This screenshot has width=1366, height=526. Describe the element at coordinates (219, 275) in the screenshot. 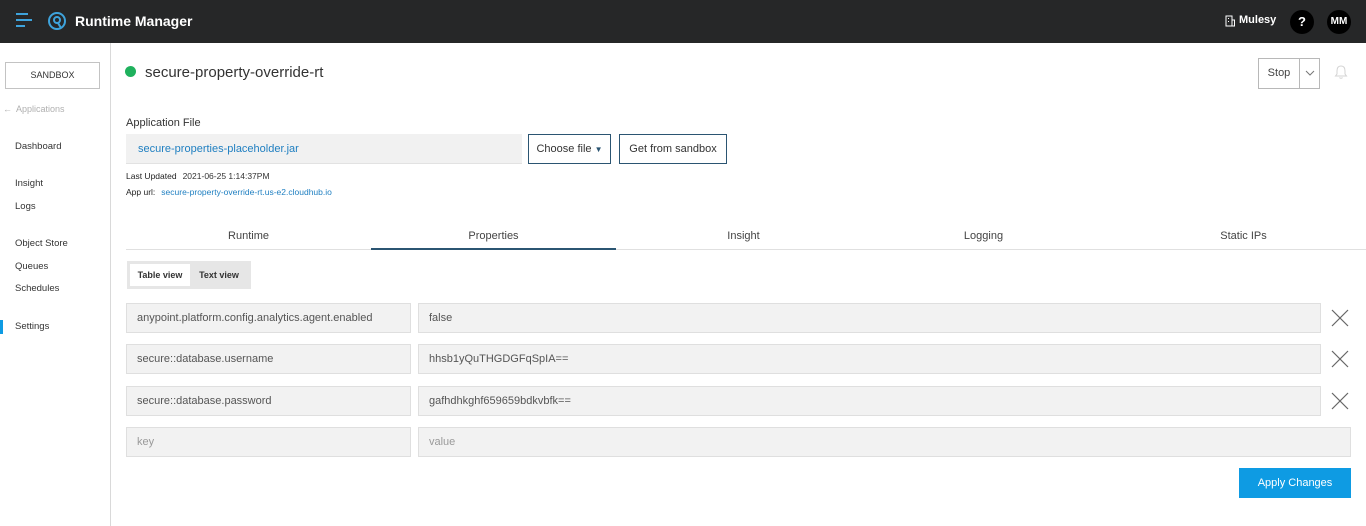

I see `text-view-button: Text view` at that location.